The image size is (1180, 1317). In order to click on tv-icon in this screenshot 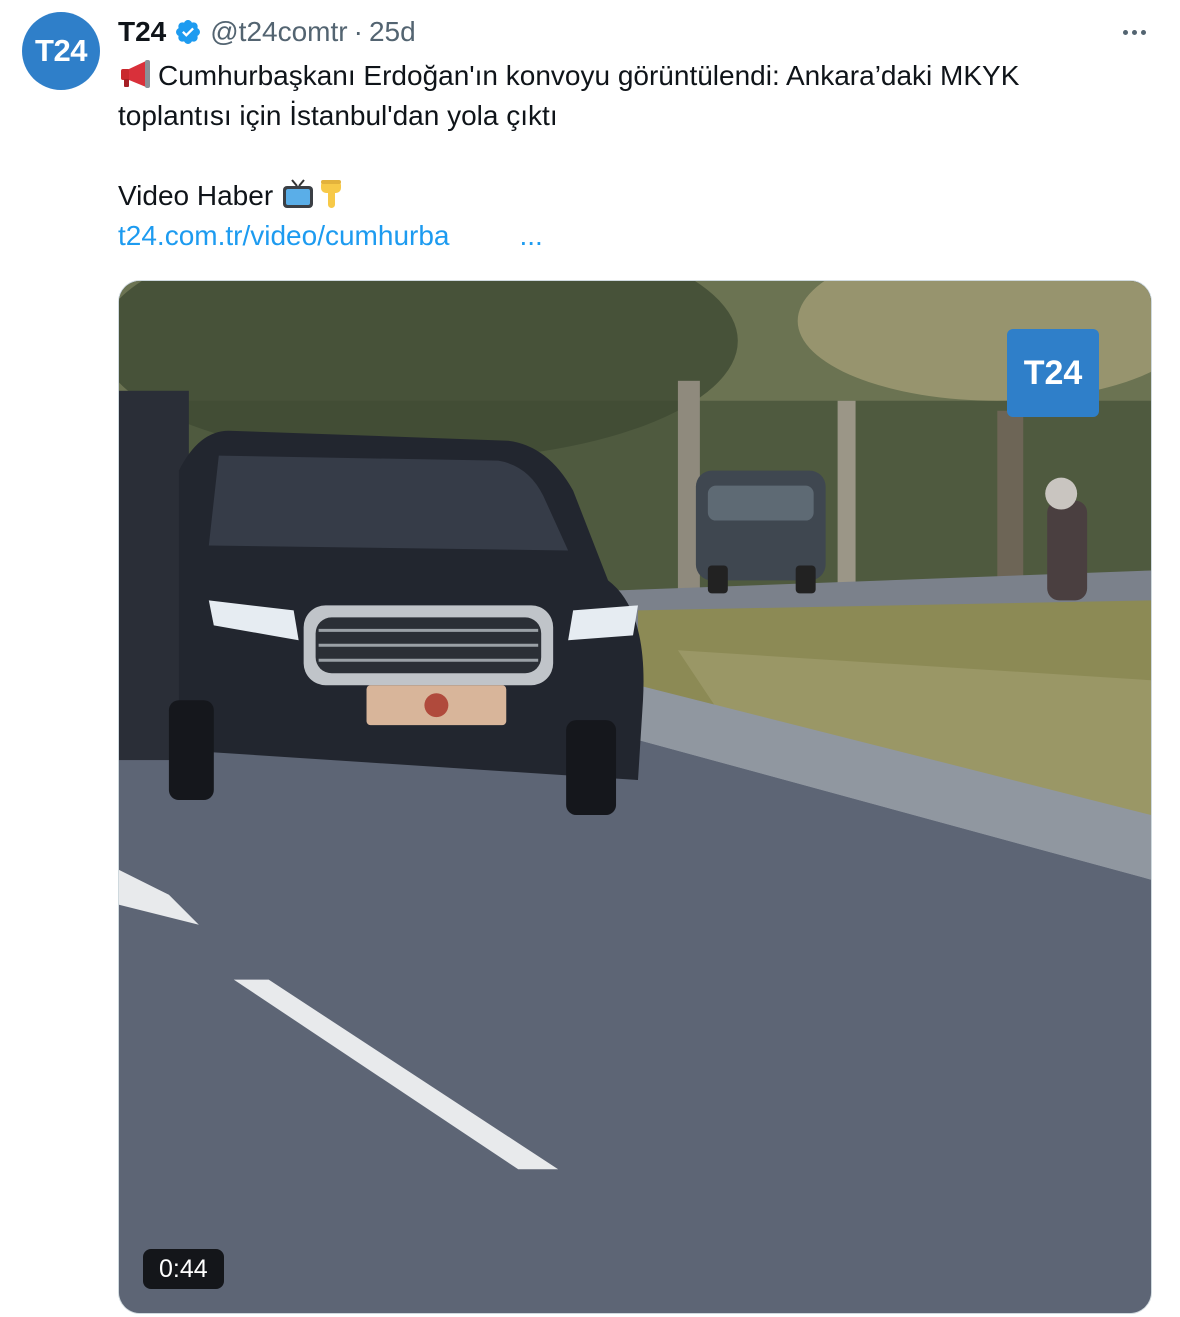, I will do `click(298, 194)`.